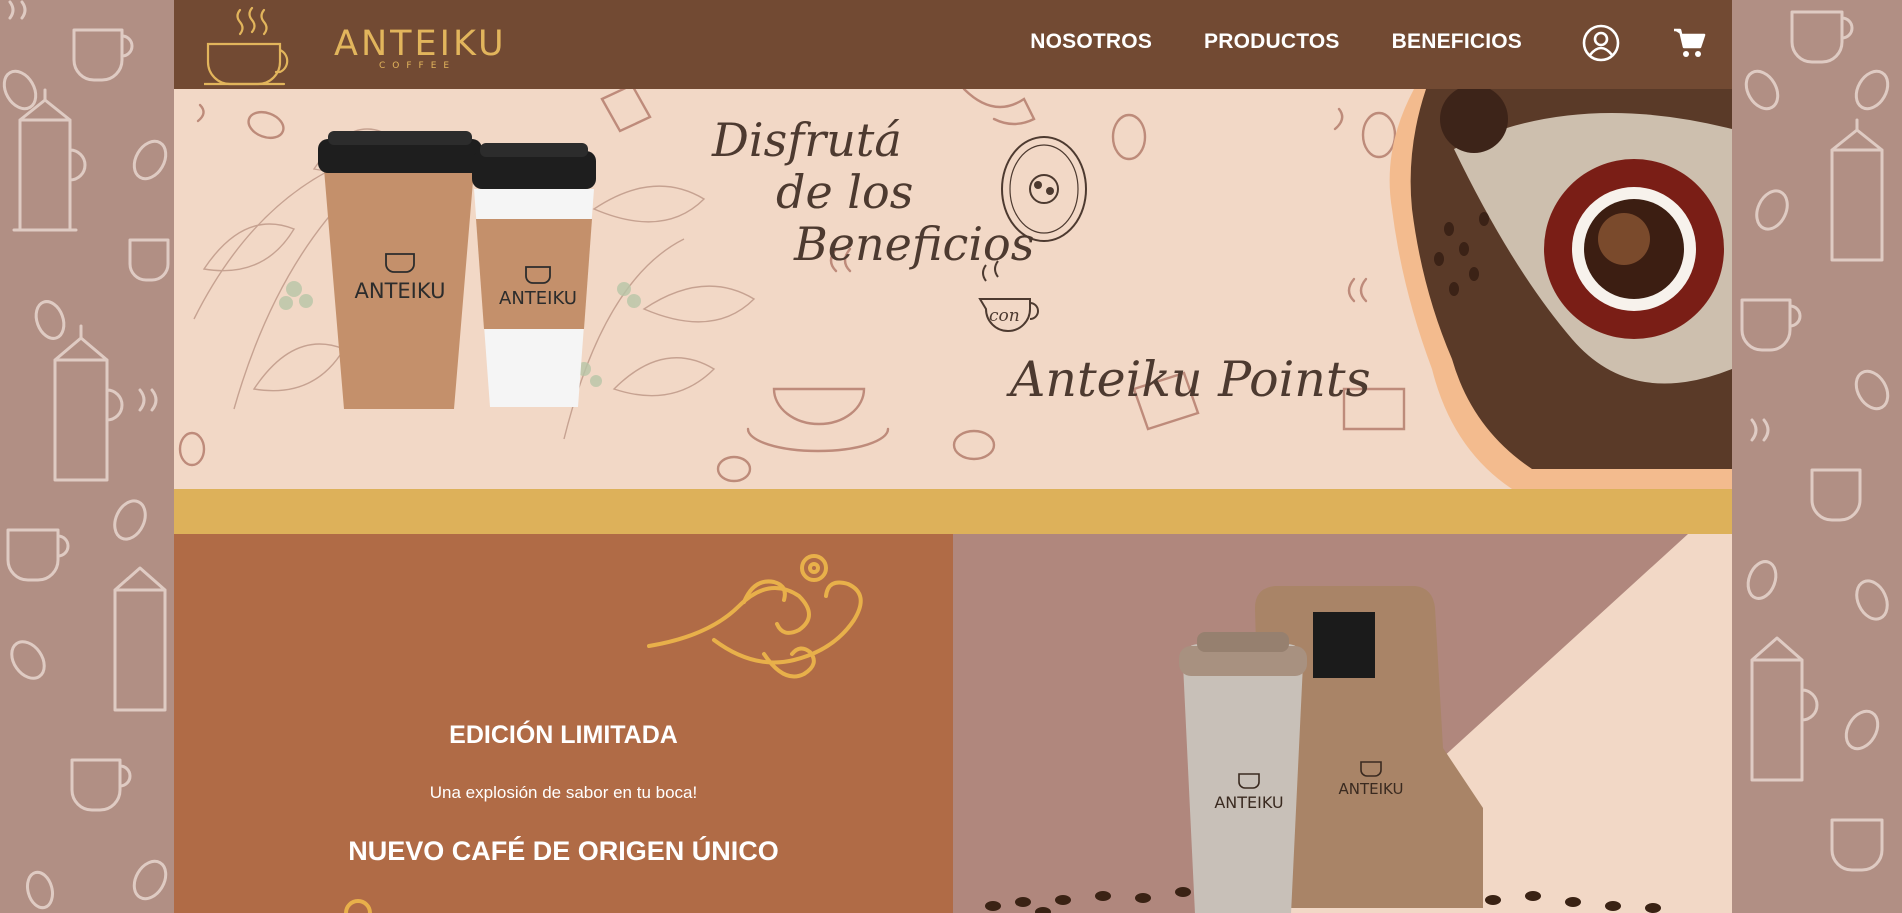 The image size is (1902, 913). Describe the element at coordinates (953, 511) in the screenshot. I see `gold-divider` at that location.